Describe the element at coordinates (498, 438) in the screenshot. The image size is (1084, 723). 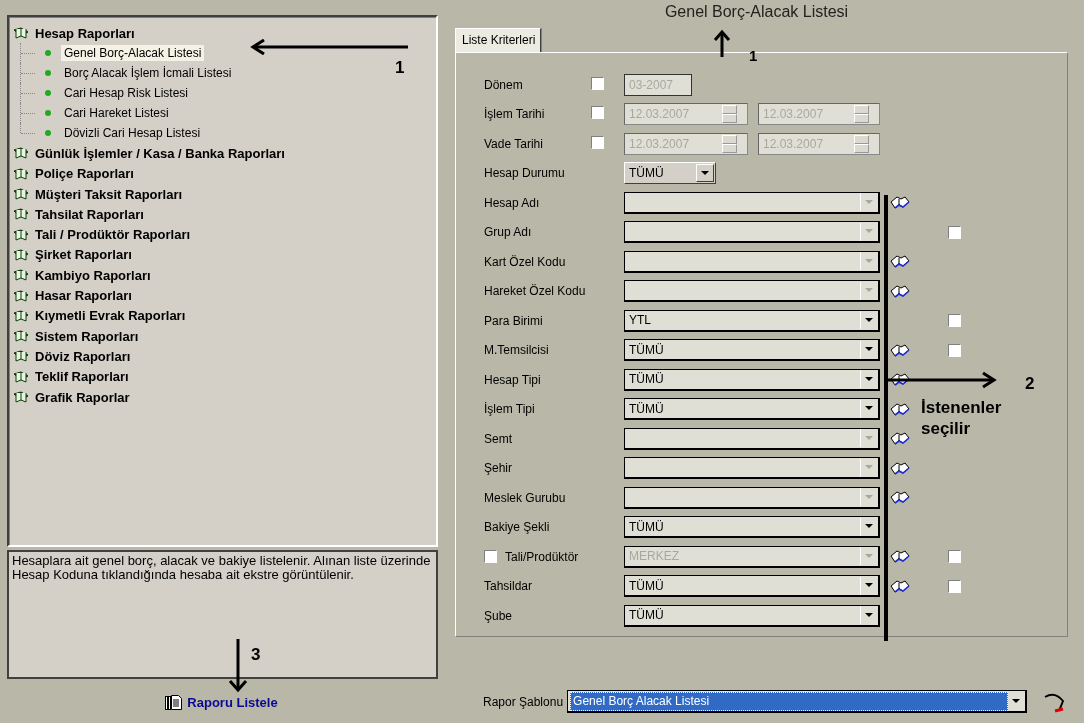
I see `field-label: Semt` at that location.